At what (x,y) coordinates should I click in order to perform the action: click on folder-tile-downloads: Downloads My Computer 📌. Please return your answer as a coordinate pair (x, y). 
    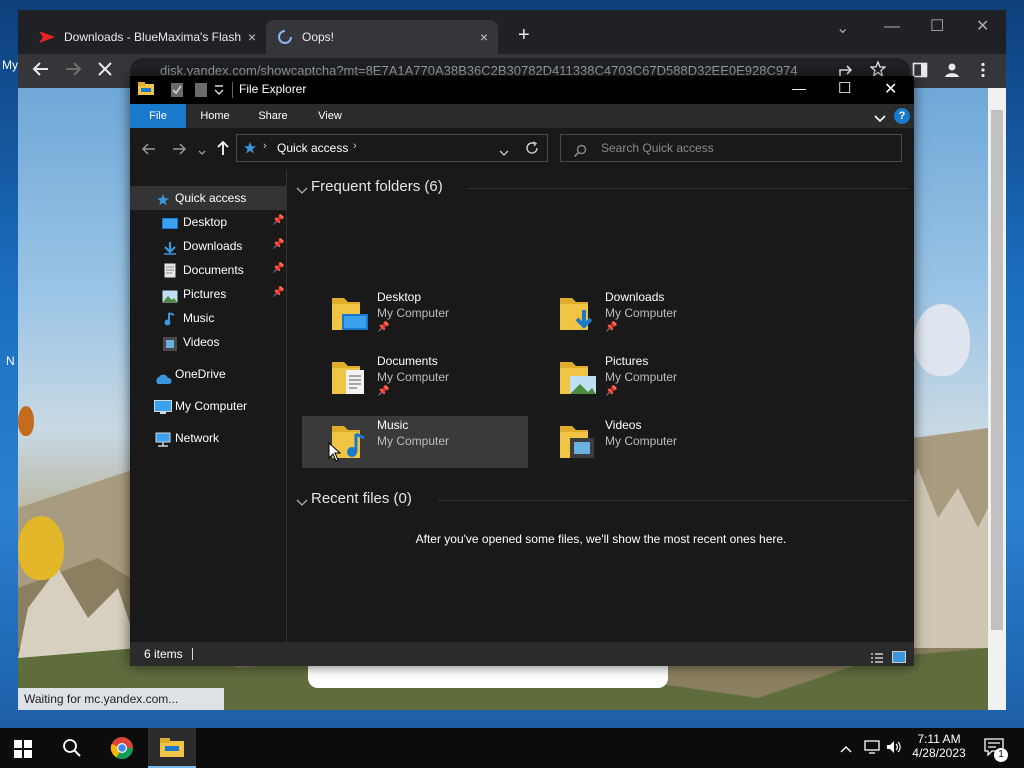
    Looking at the image, I should click on (643, 314).